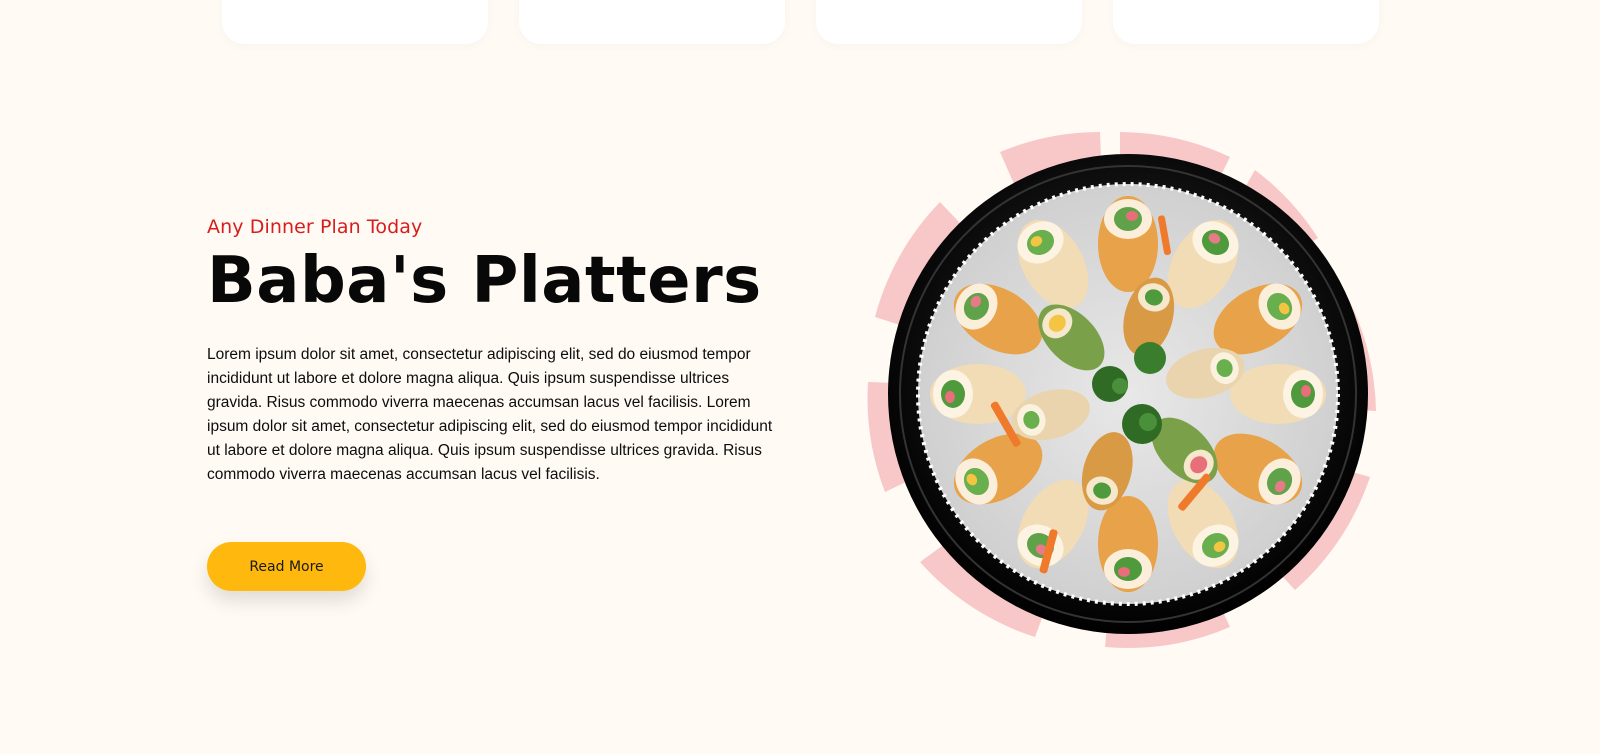 The width and height of the screenshot is (1600, 754). What do you see at coordinates (484, 281) in the screenshot?
I see `page-title: Baba's Platters` at bounding box center [484, 281].